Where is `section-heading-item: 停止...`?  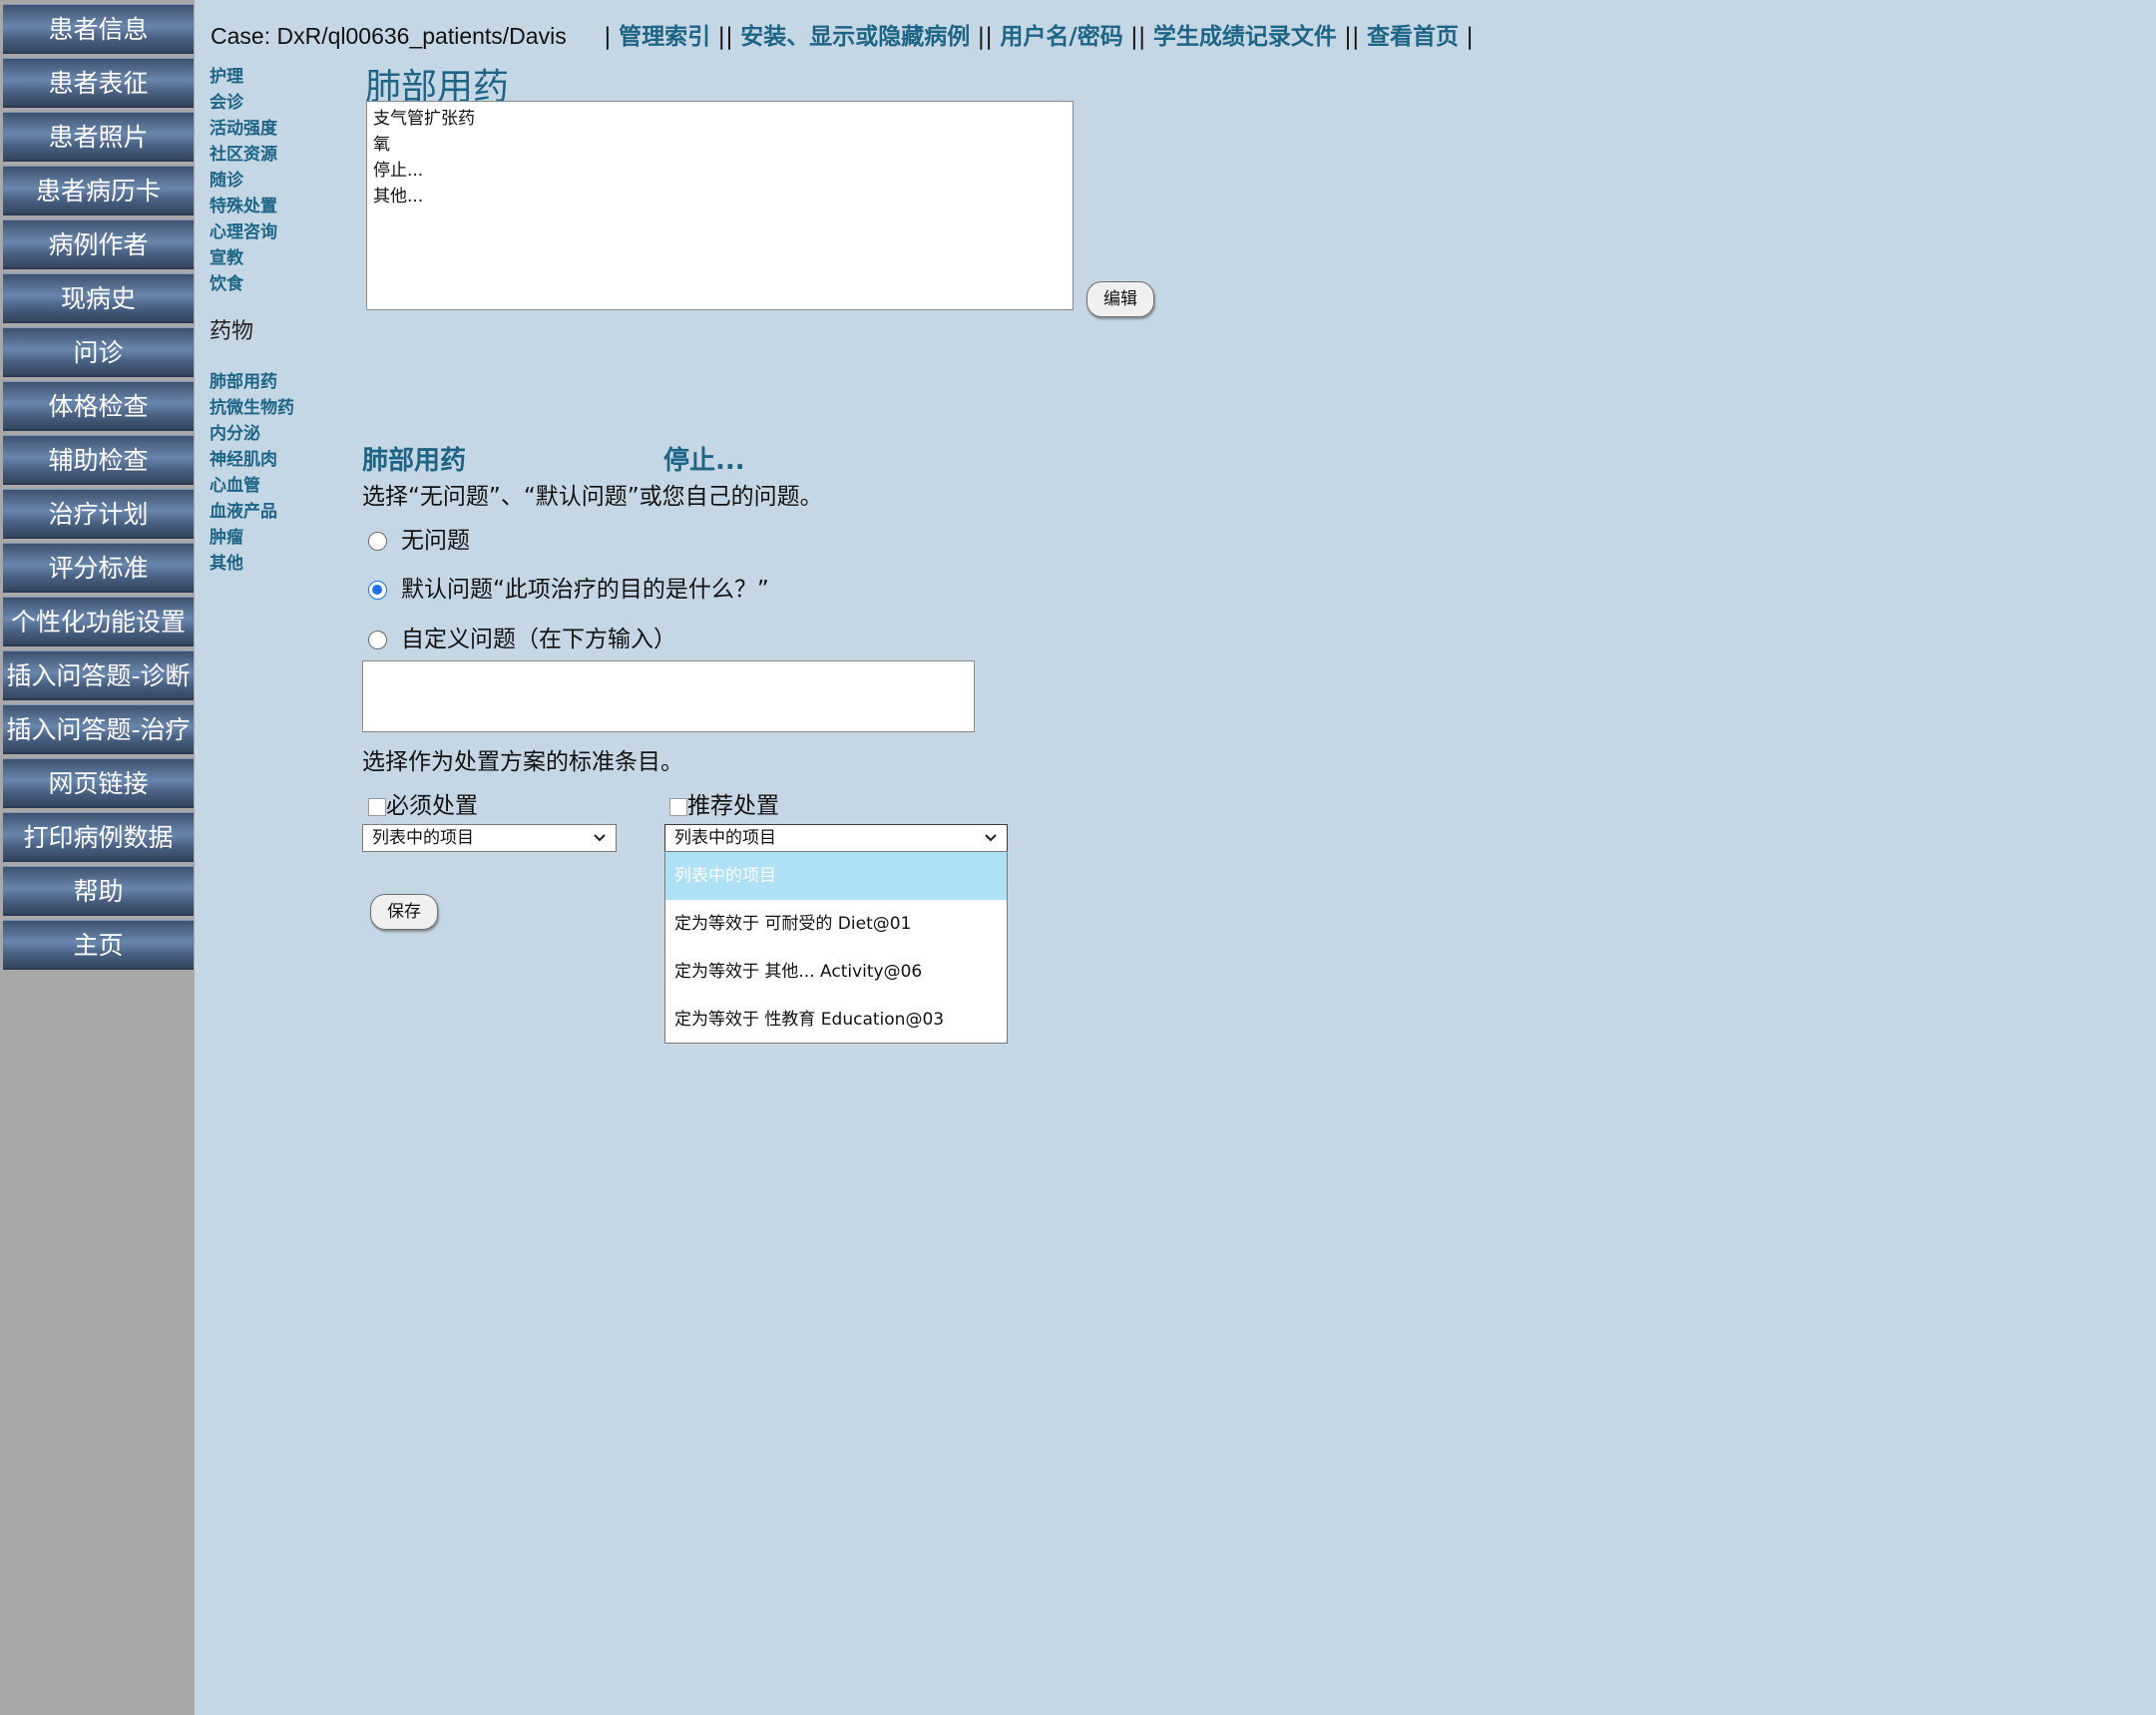
section-heading-item: 停止... is located at coordinates (704, 461).